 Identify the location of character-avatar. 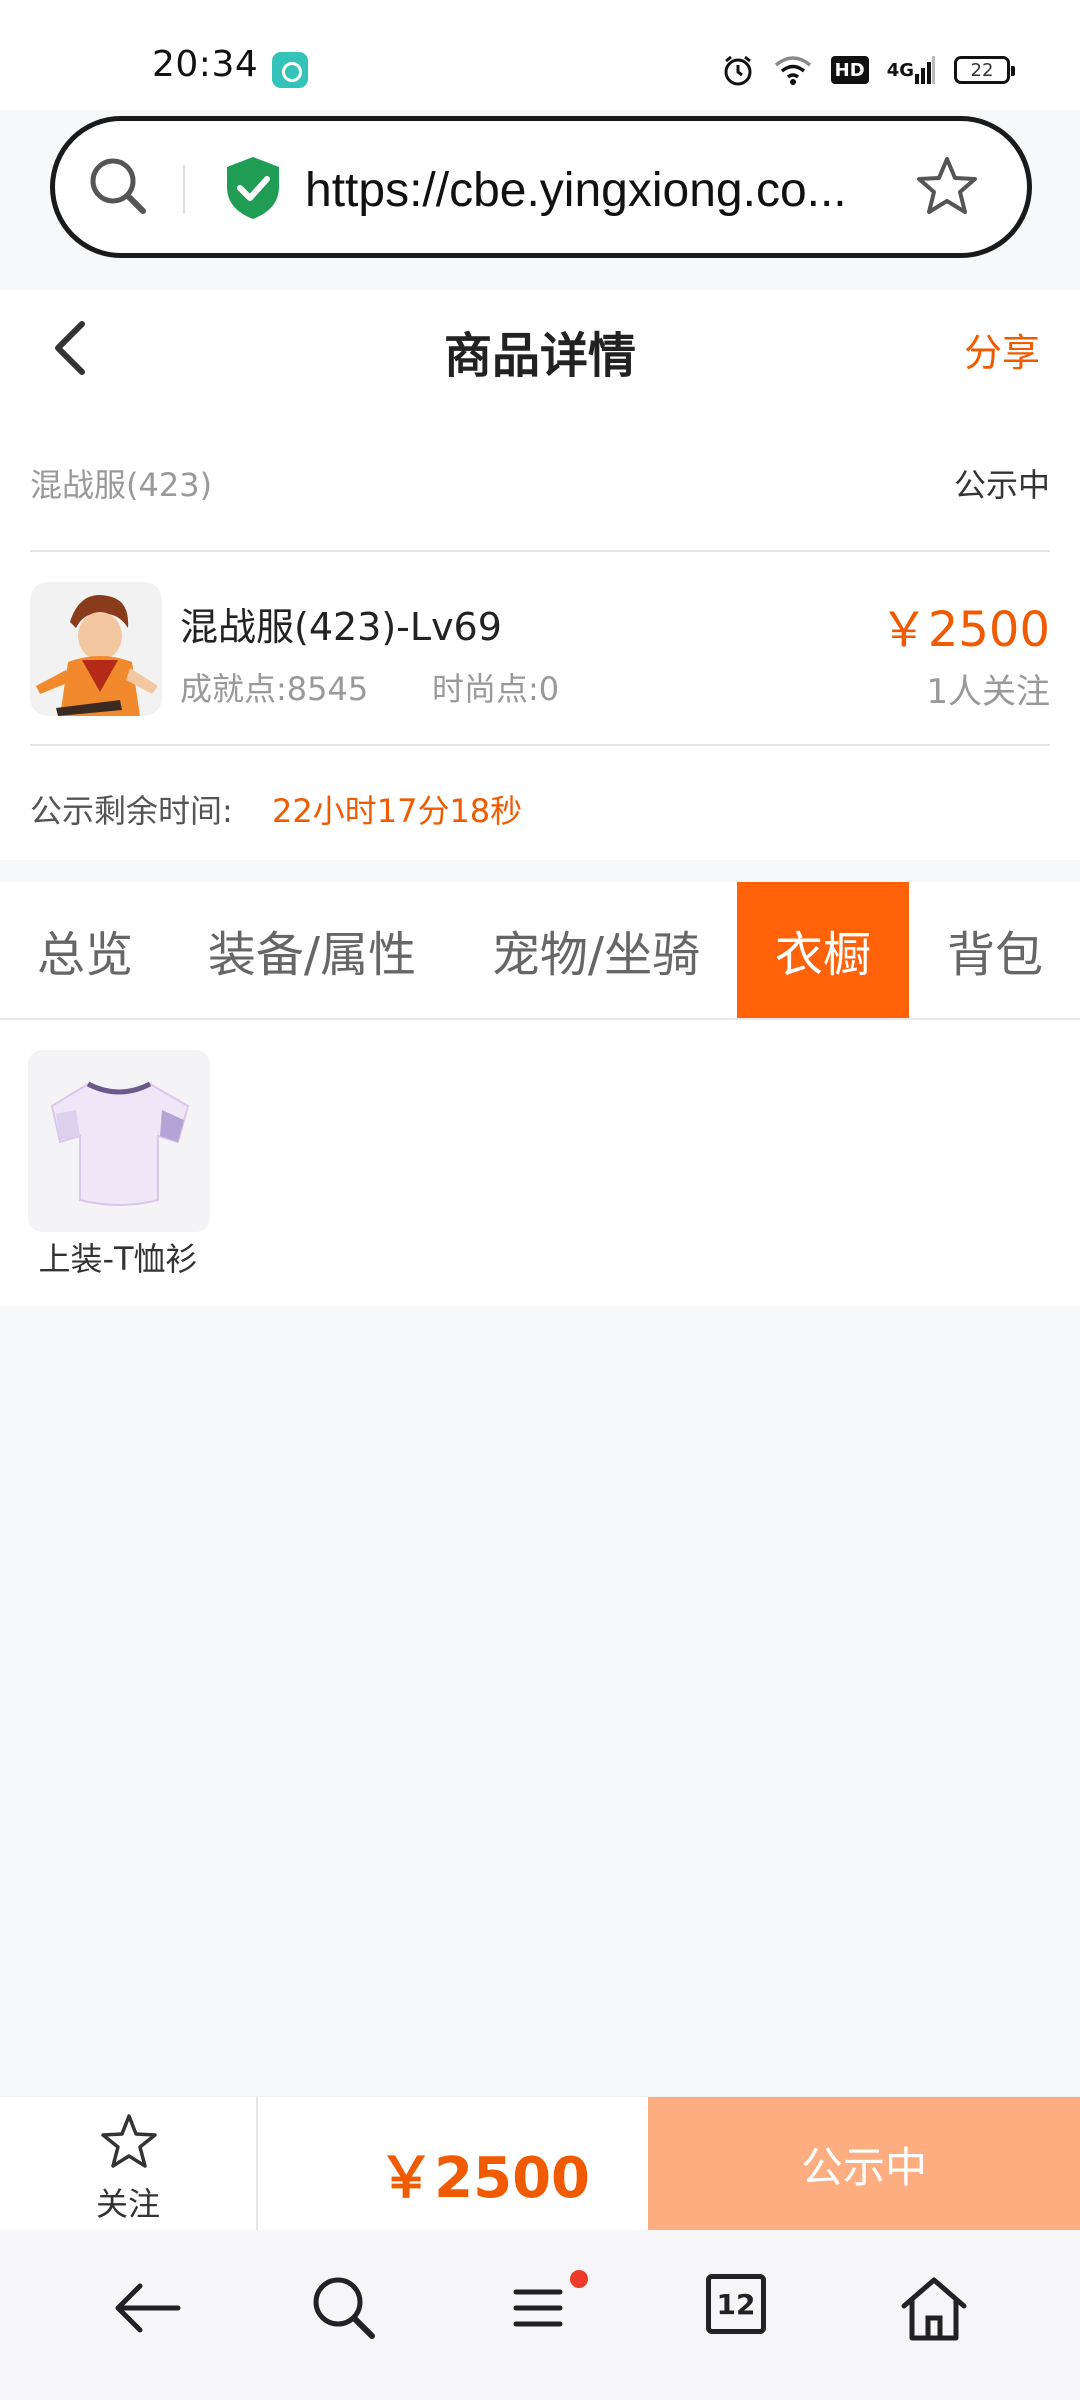
(96, 649).